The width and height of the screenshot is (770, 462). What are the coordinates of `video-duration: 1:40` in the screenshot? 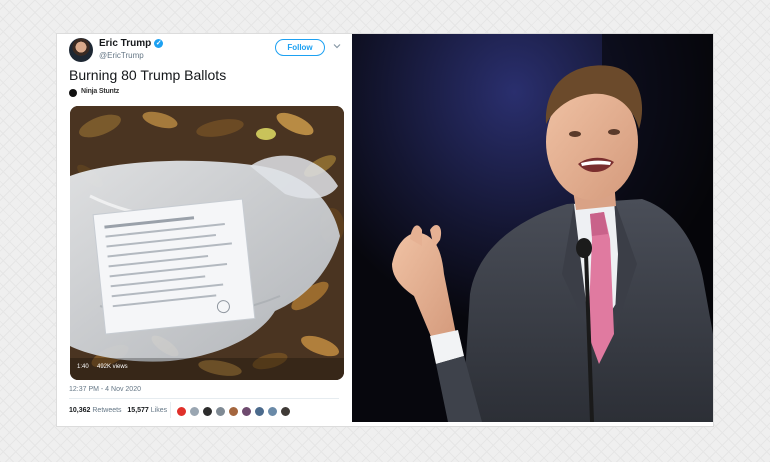 It's located at (83, 367).